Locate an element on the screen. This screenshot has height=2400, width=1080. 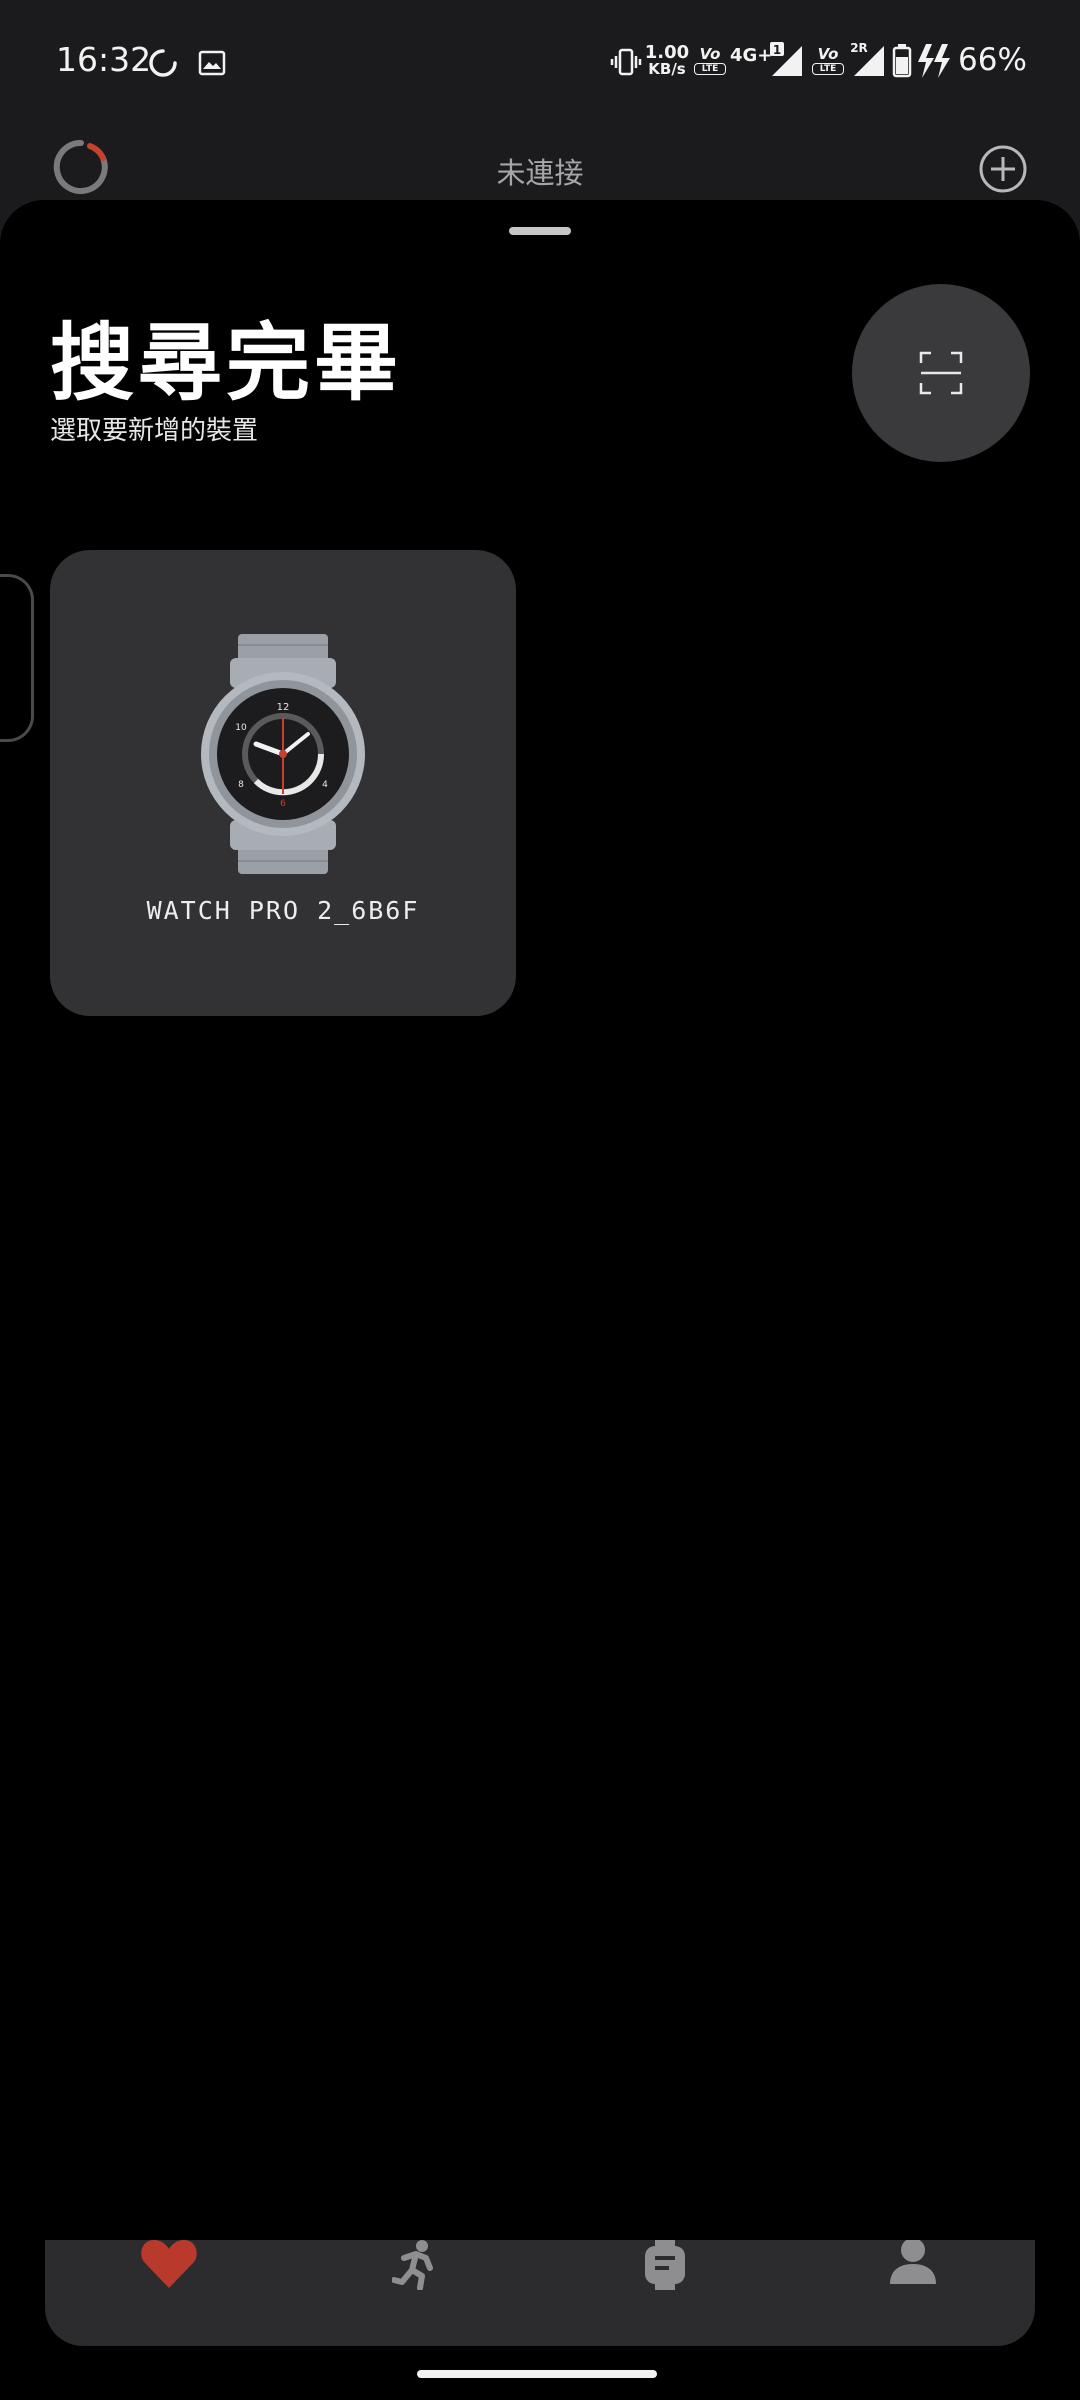
vibrate-icon is located at coordinates (626, 62).